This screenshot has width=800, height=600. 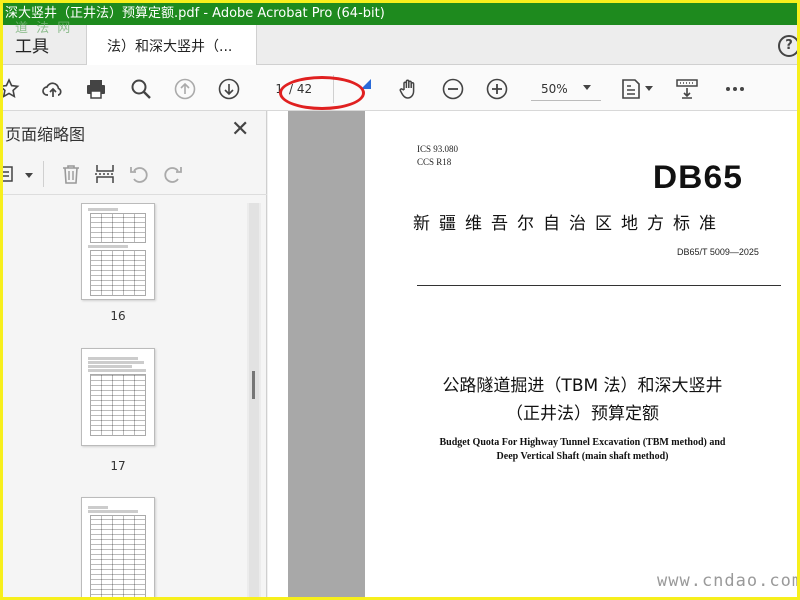 I want to click on title-en-line2: Deep Vertical Shaft (main shaft method), so click(x=582, y=456).